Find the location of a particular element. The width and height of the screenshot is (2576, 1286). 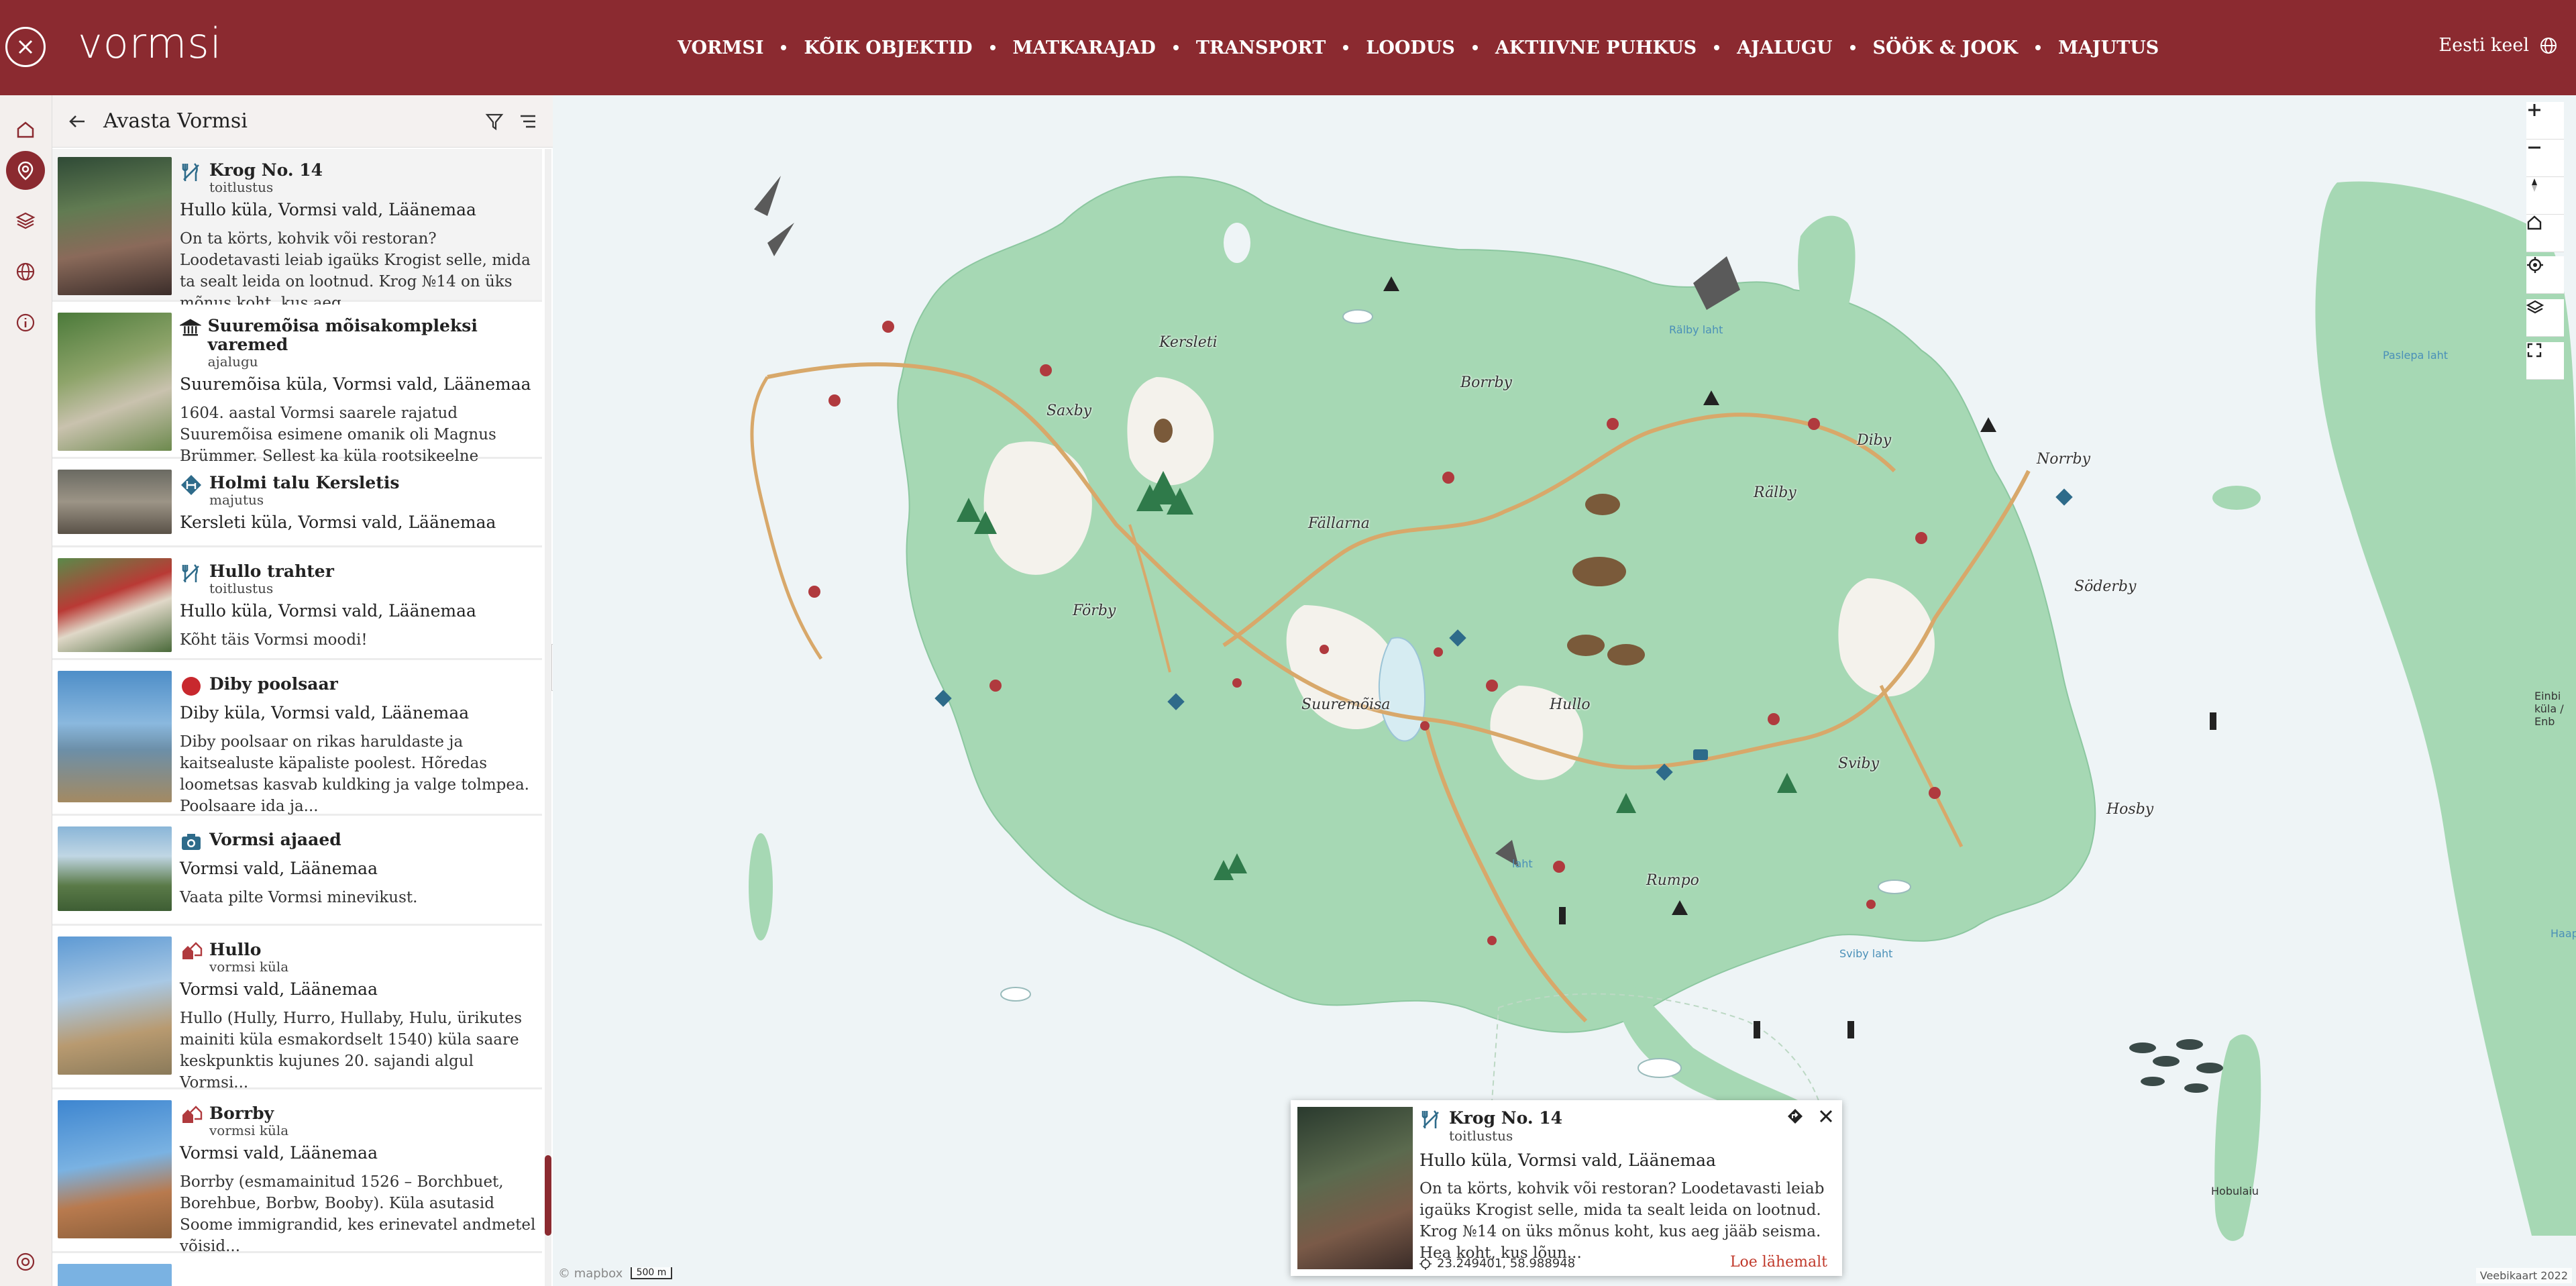

filter-icon is located at coordinates (494, 121).